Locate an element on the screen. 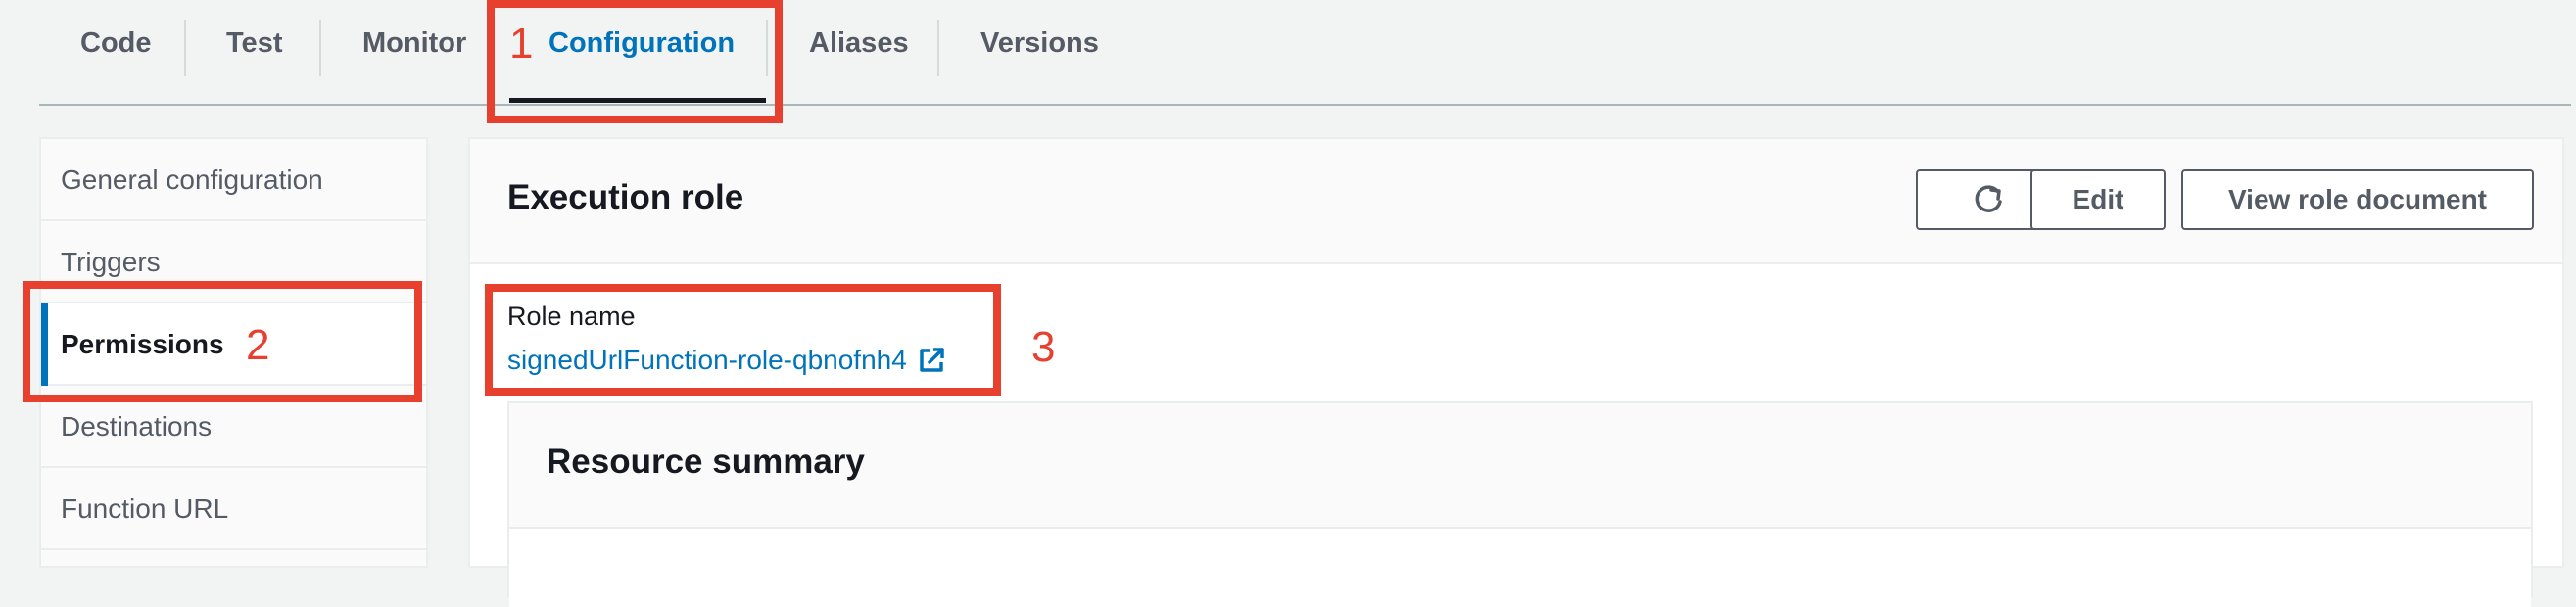 The width and height of the screenshot is (2576, 607). tab-code: Code is located at coordinates (116, 43).